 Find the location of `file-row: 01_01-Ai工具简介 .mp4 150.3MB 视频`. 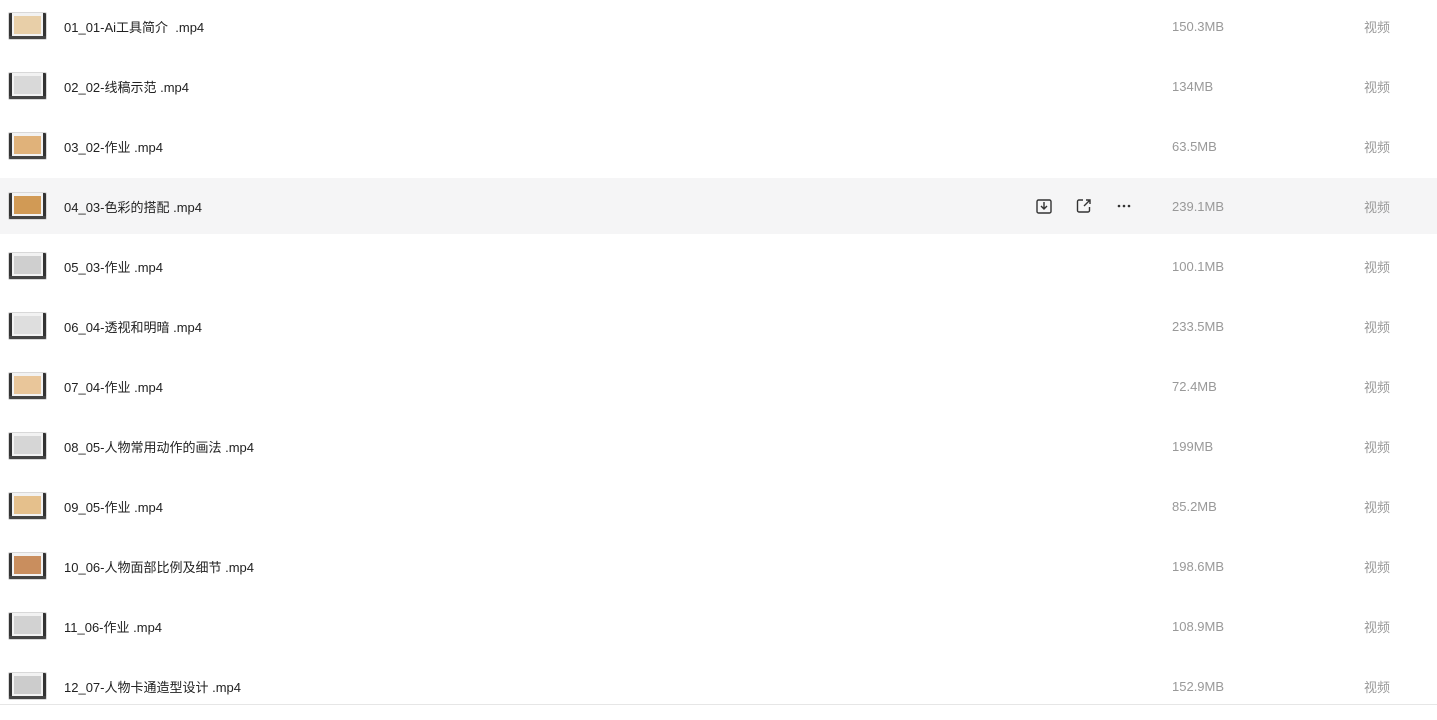

file-row: 01_01-Ai工具简介 .mp4 150.3MB 视频 is located at coordinates (718, 28).